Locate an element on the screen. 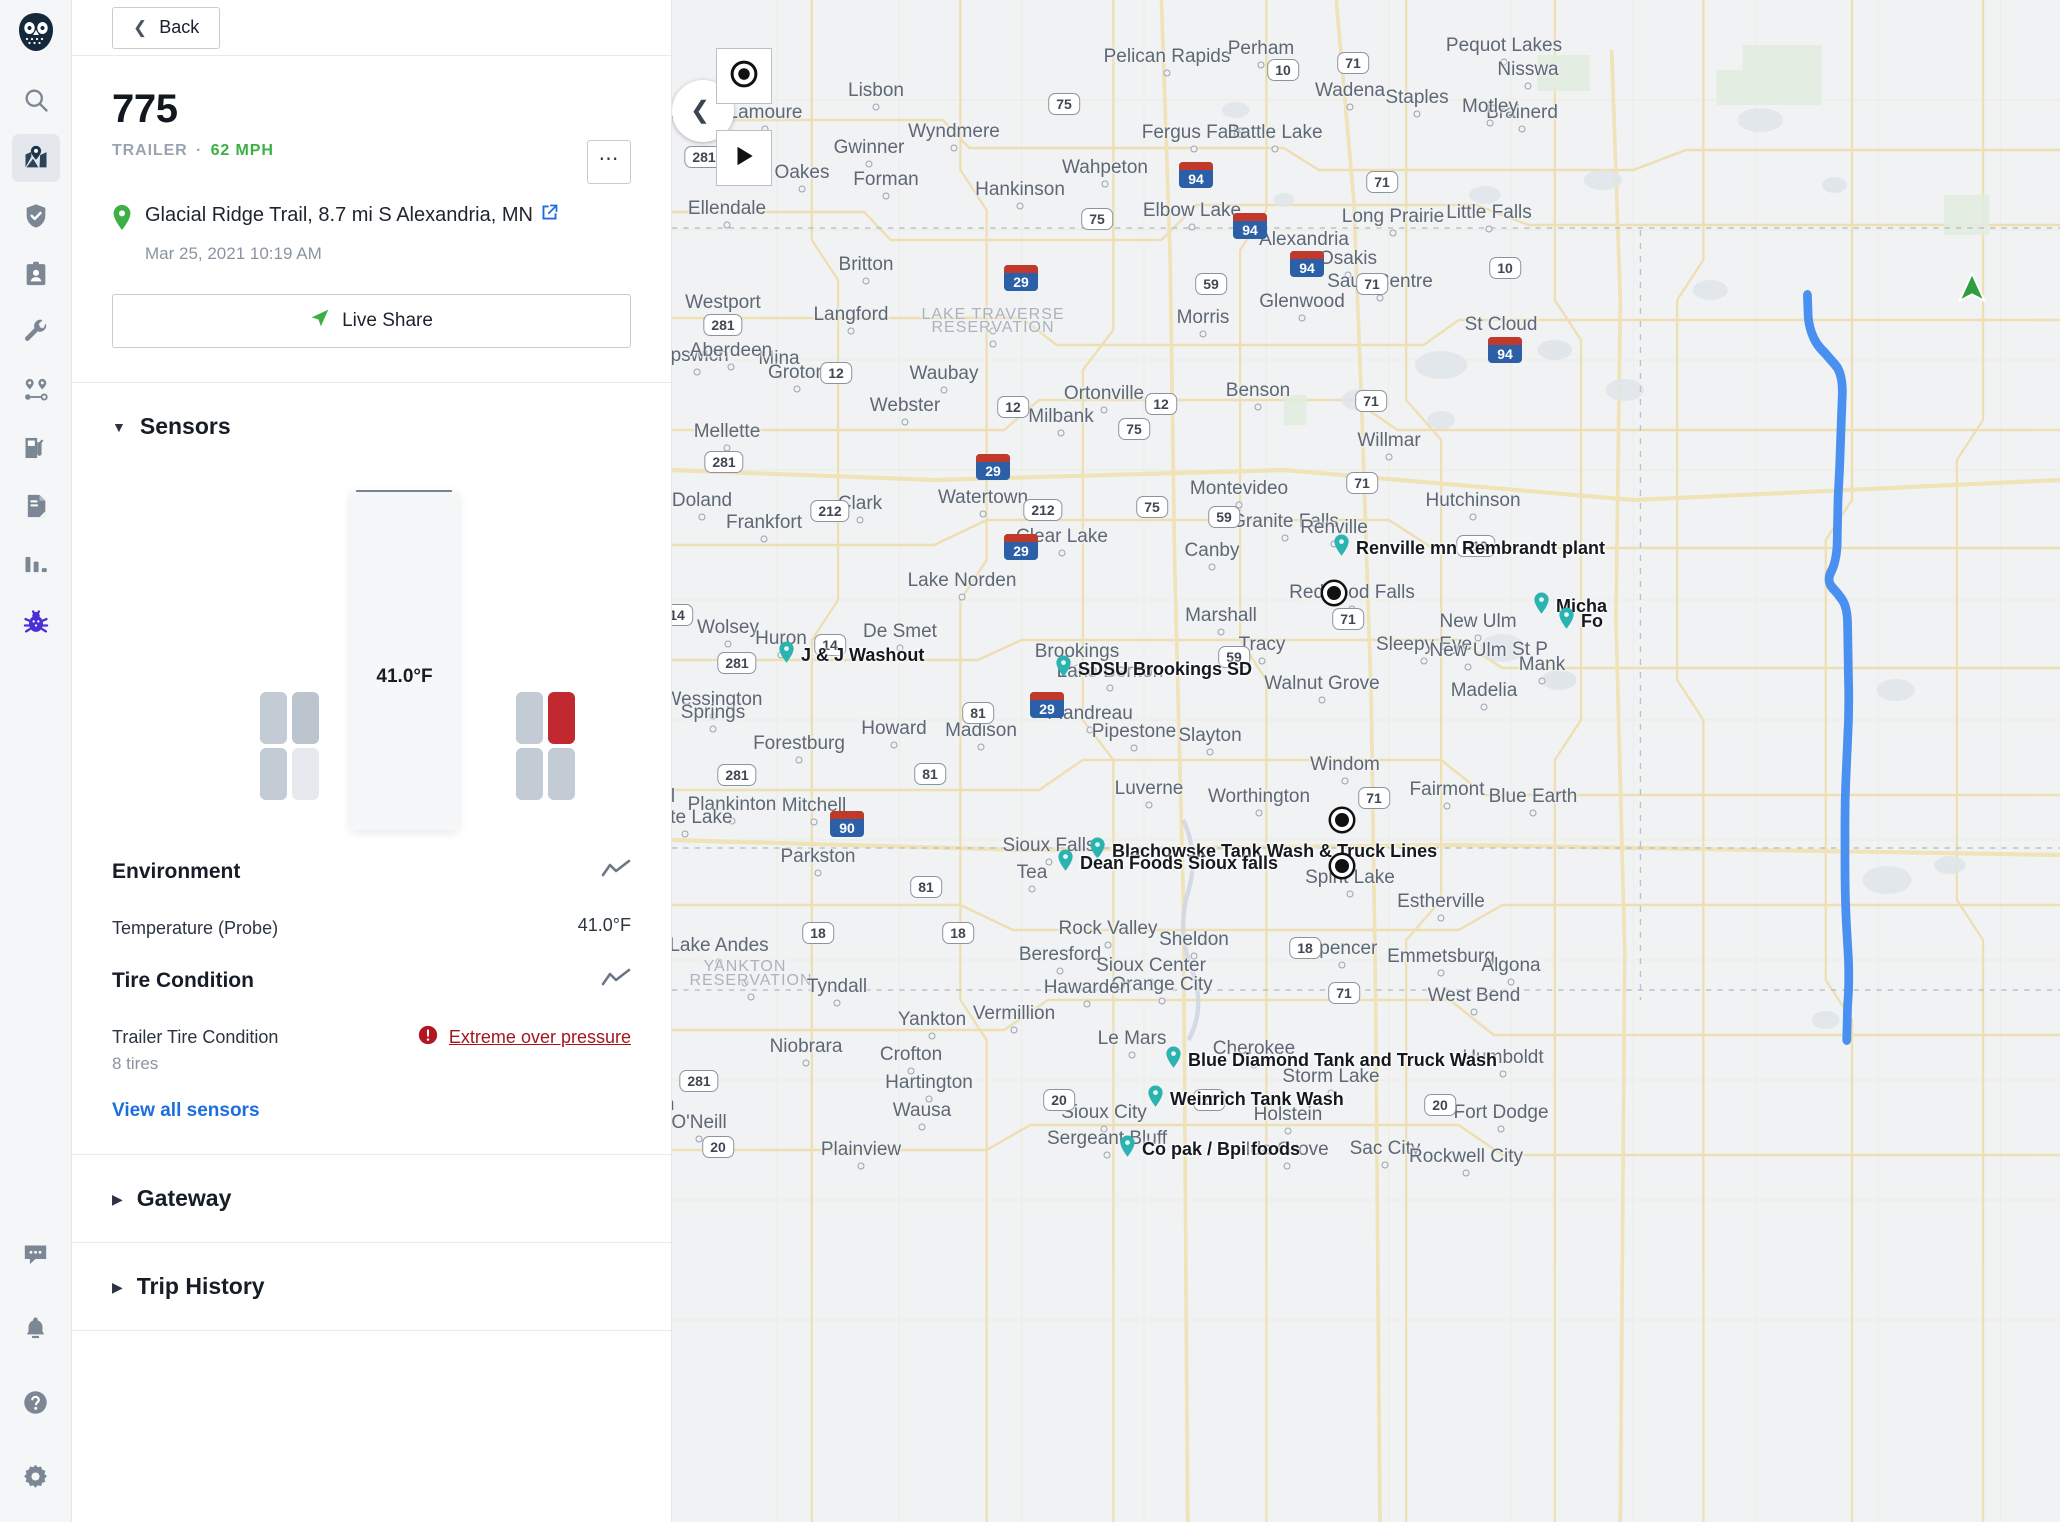  gateway-section: ▶ Gateway is located at coordinates (371, 1199).